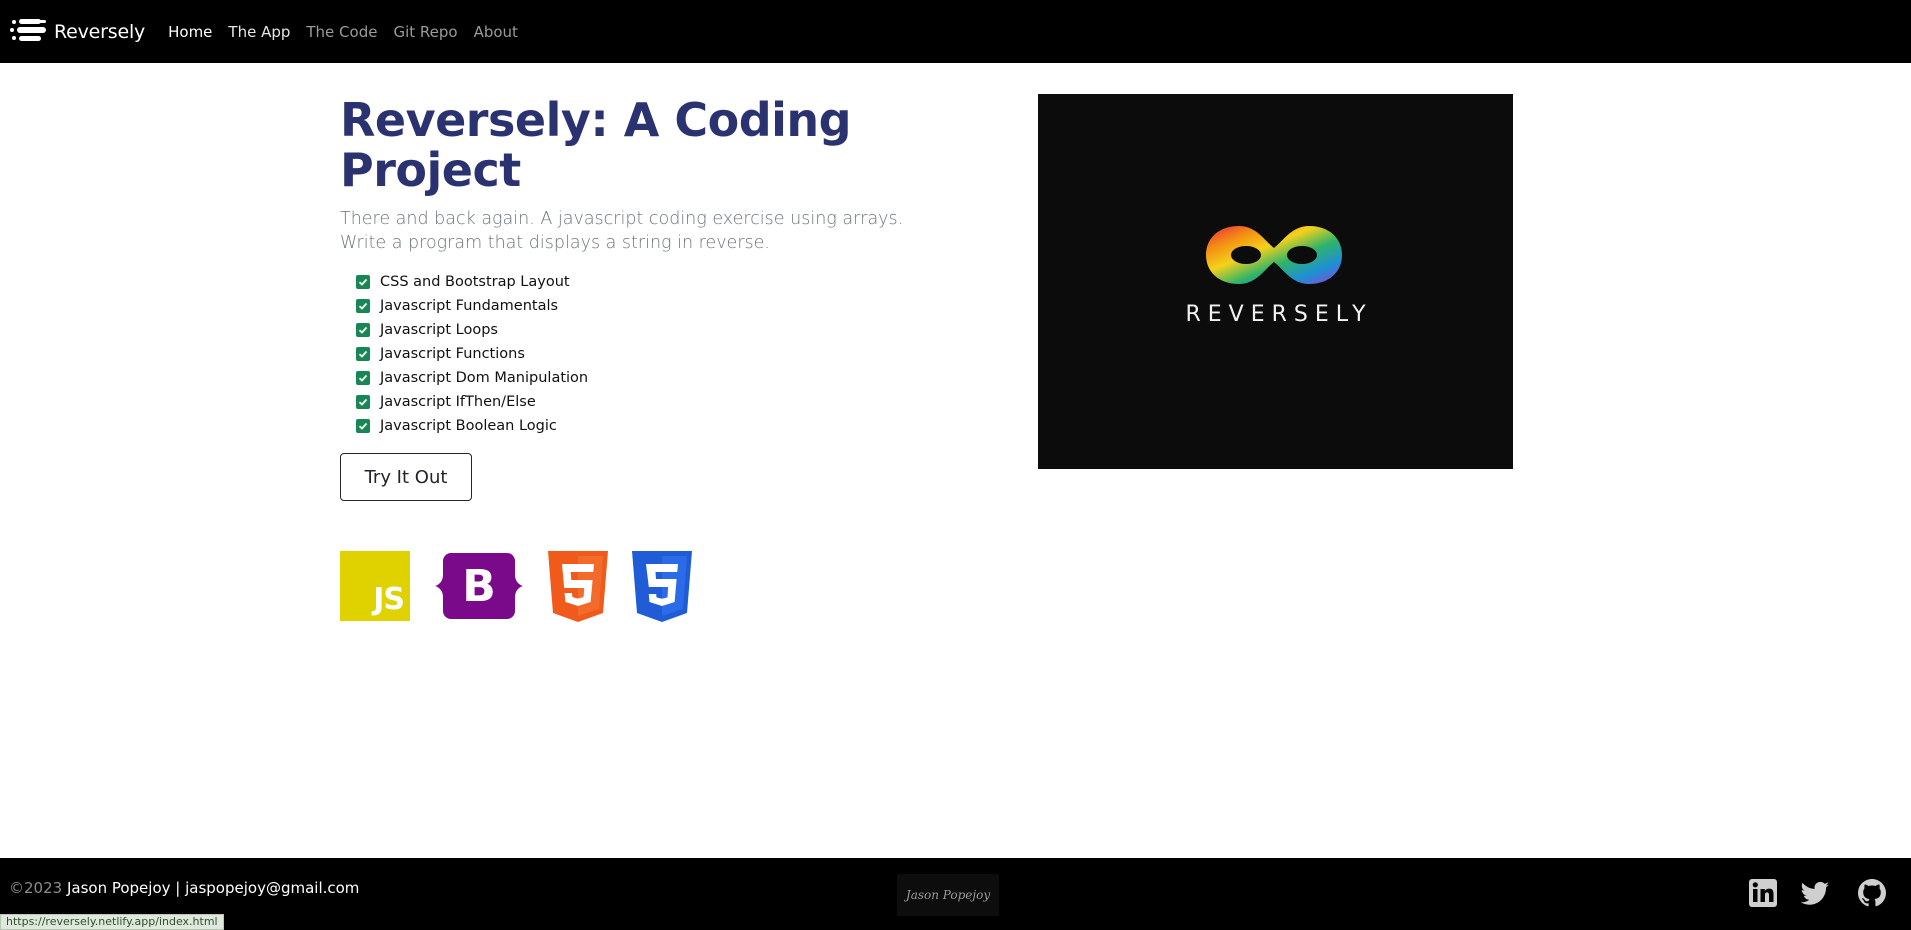 The height and width of the screenshot is (930, 1911). What do you see at coordinates (259, 32) in the screenshot?
I see `nav-the-app: The App` at bounding box center [259, 32].